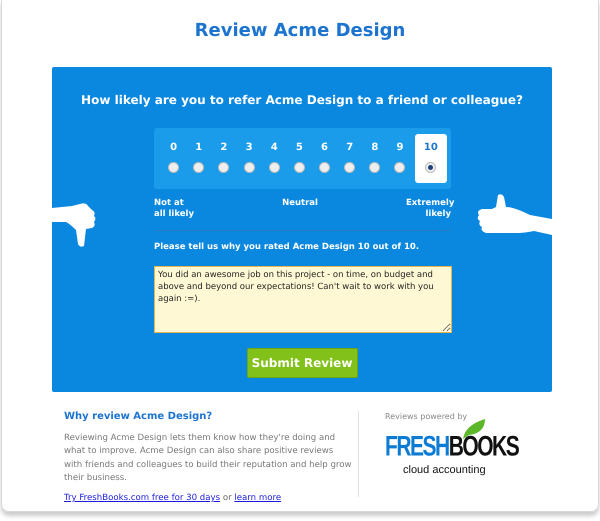 Image resolution: width=600 pixels, height=521 pixels. Describe the element at coordinates (303, 299) in the screenshot. I see `comment-field: You did an awesome job on this project - on time, on budget and above and beyond our expectations! Can't wait to work with you again :=).` at that location.